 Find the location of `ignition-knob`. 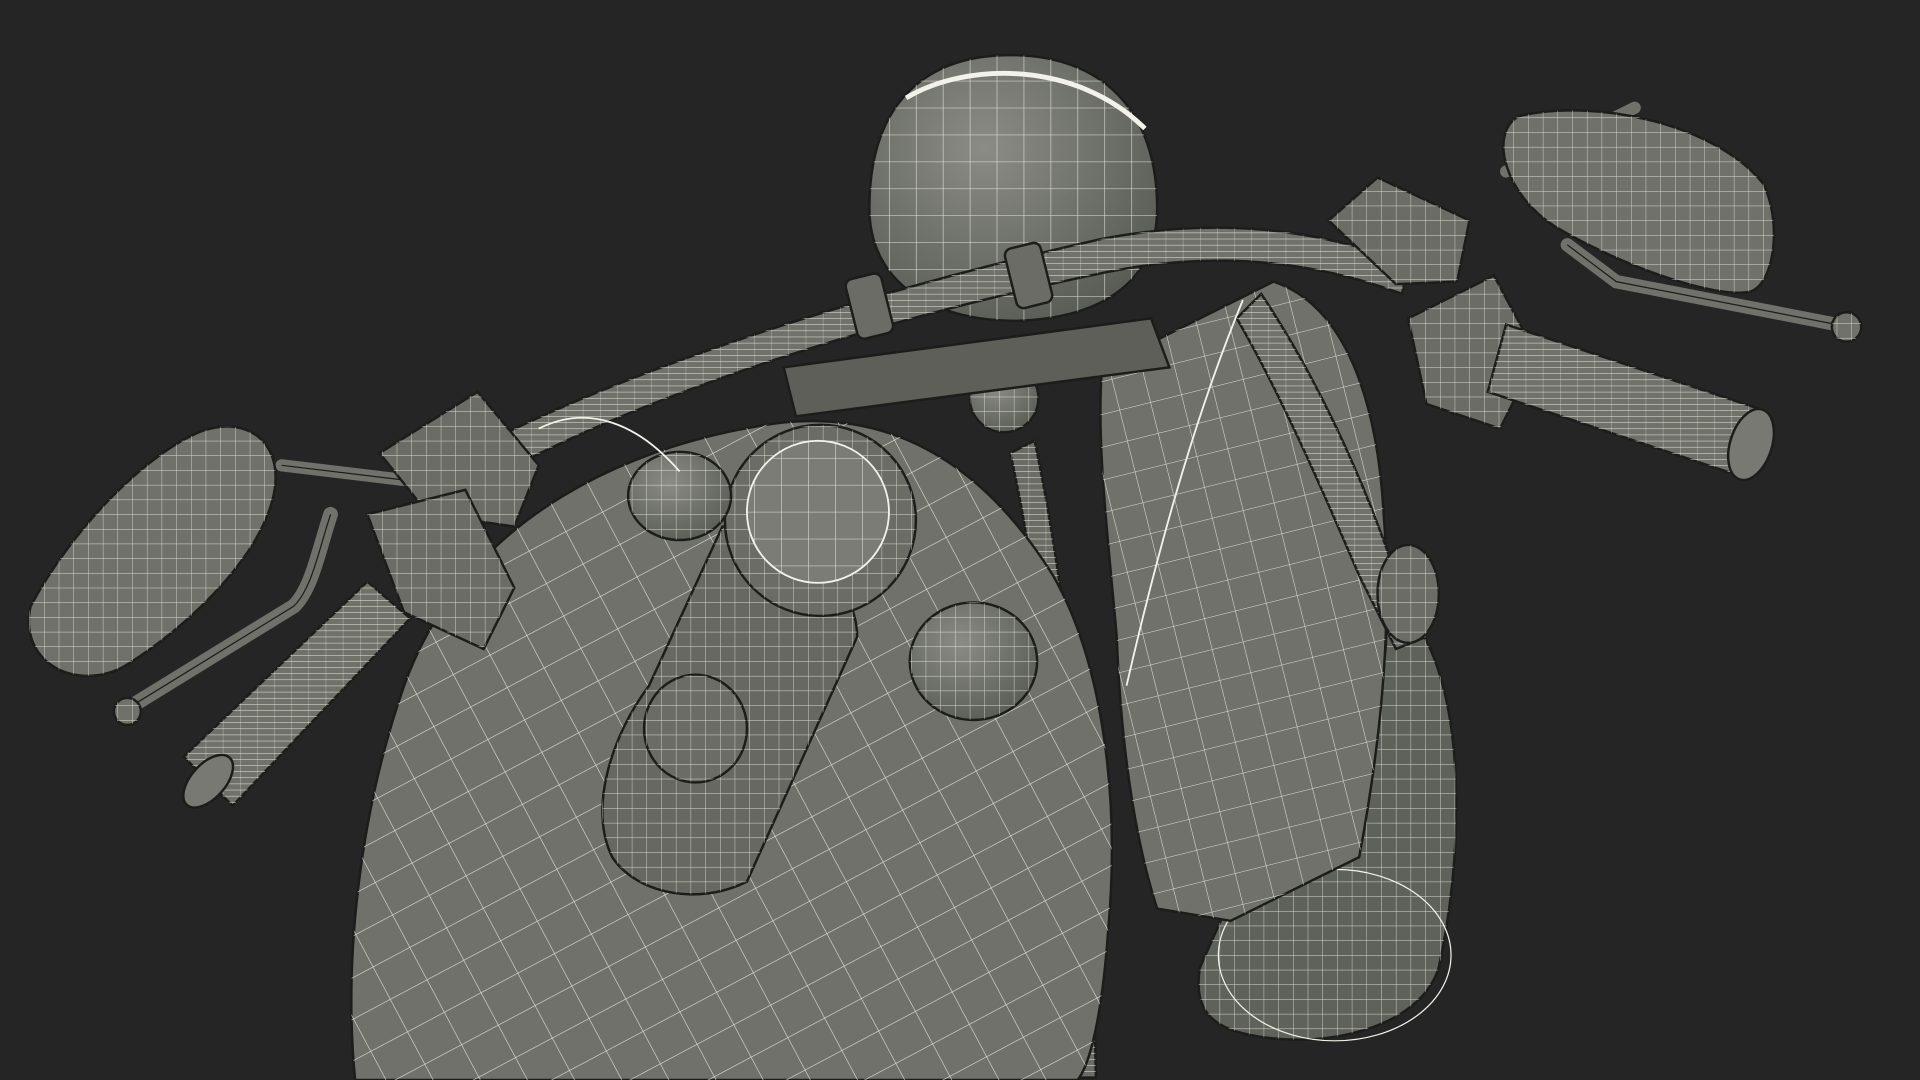

ignition-knob is located at coordinates (695, 728).